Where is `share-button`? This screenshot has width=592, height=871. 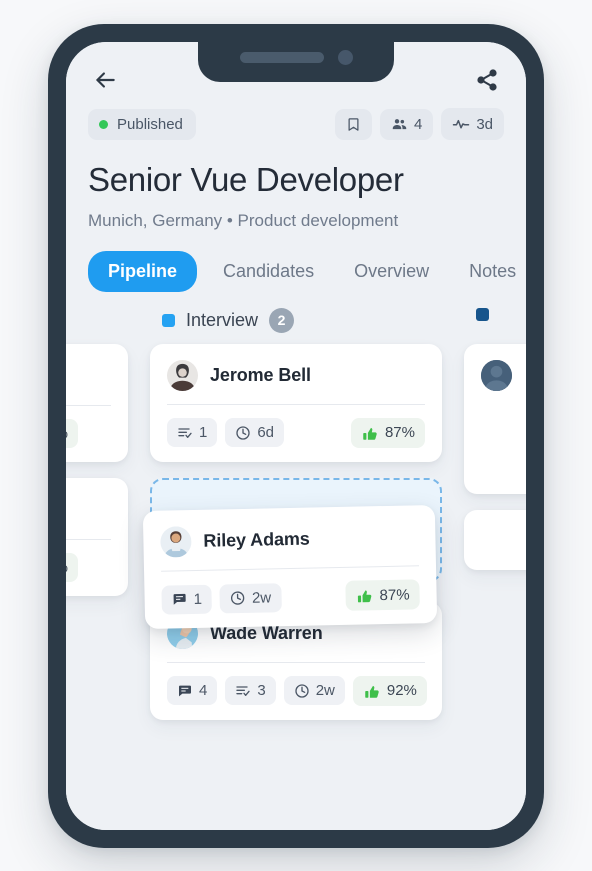 share-button is located at coordinates (487, 80).